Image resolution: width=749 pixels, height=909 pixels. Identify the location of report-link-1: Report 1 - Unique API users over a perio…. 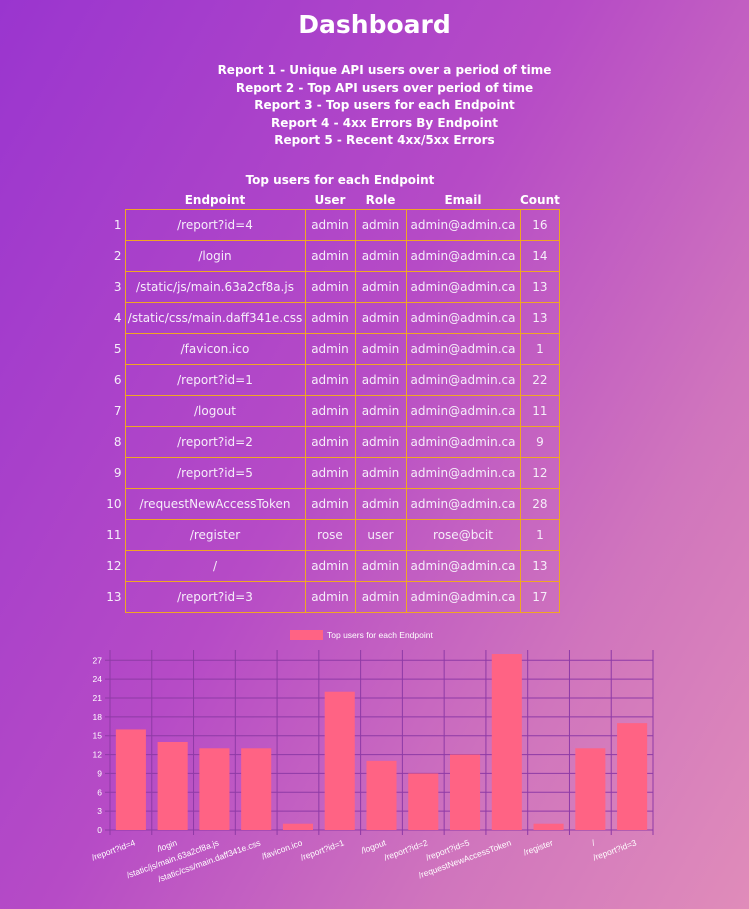
(374, 71).